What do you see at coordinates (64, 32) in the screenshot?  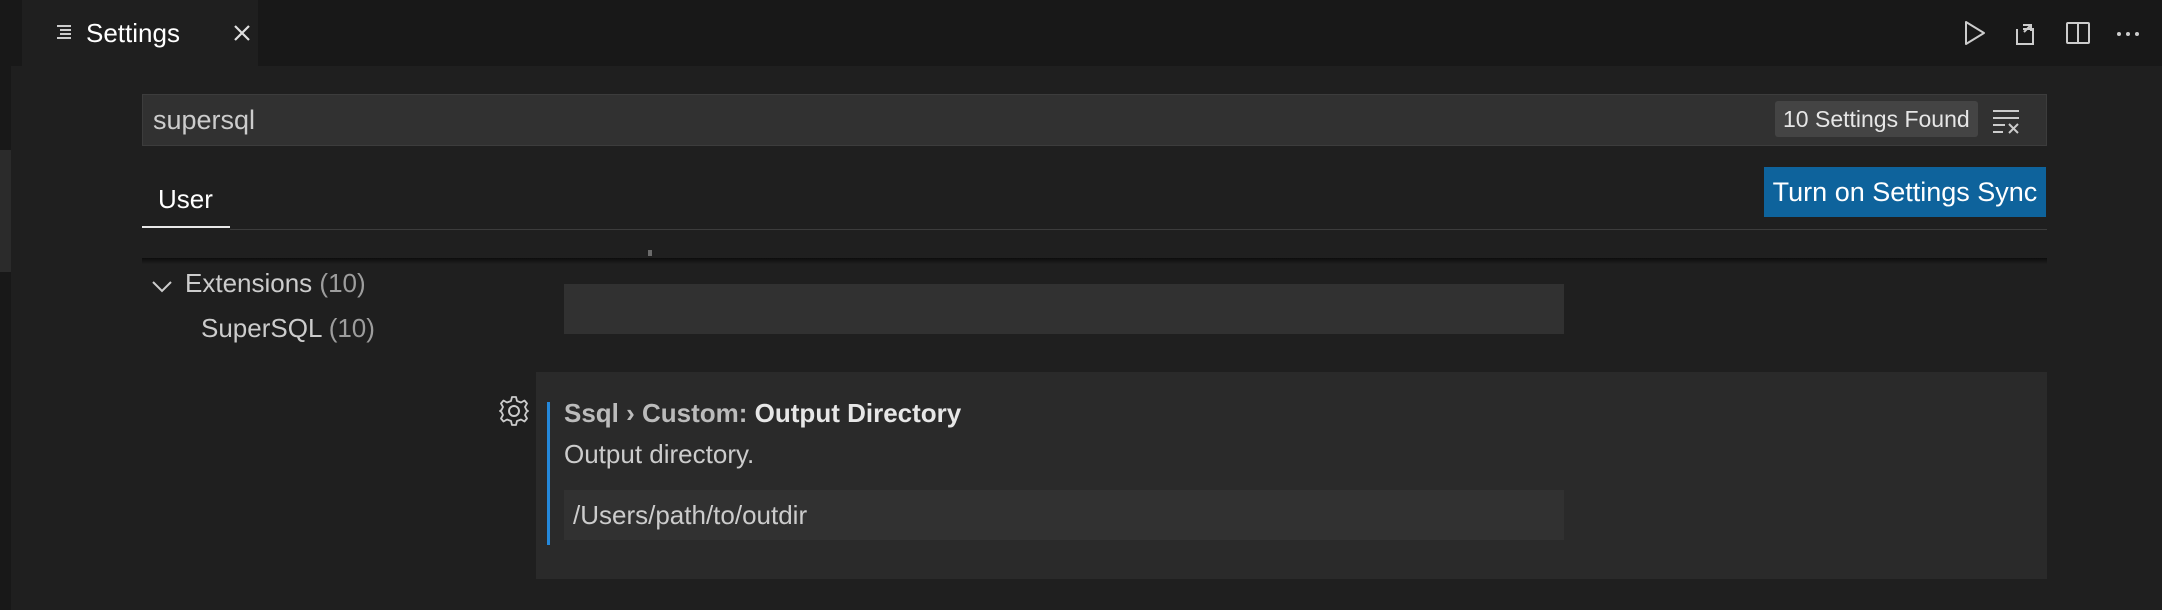 I see `settings-editor-icon` at bounding box center [64, 32].